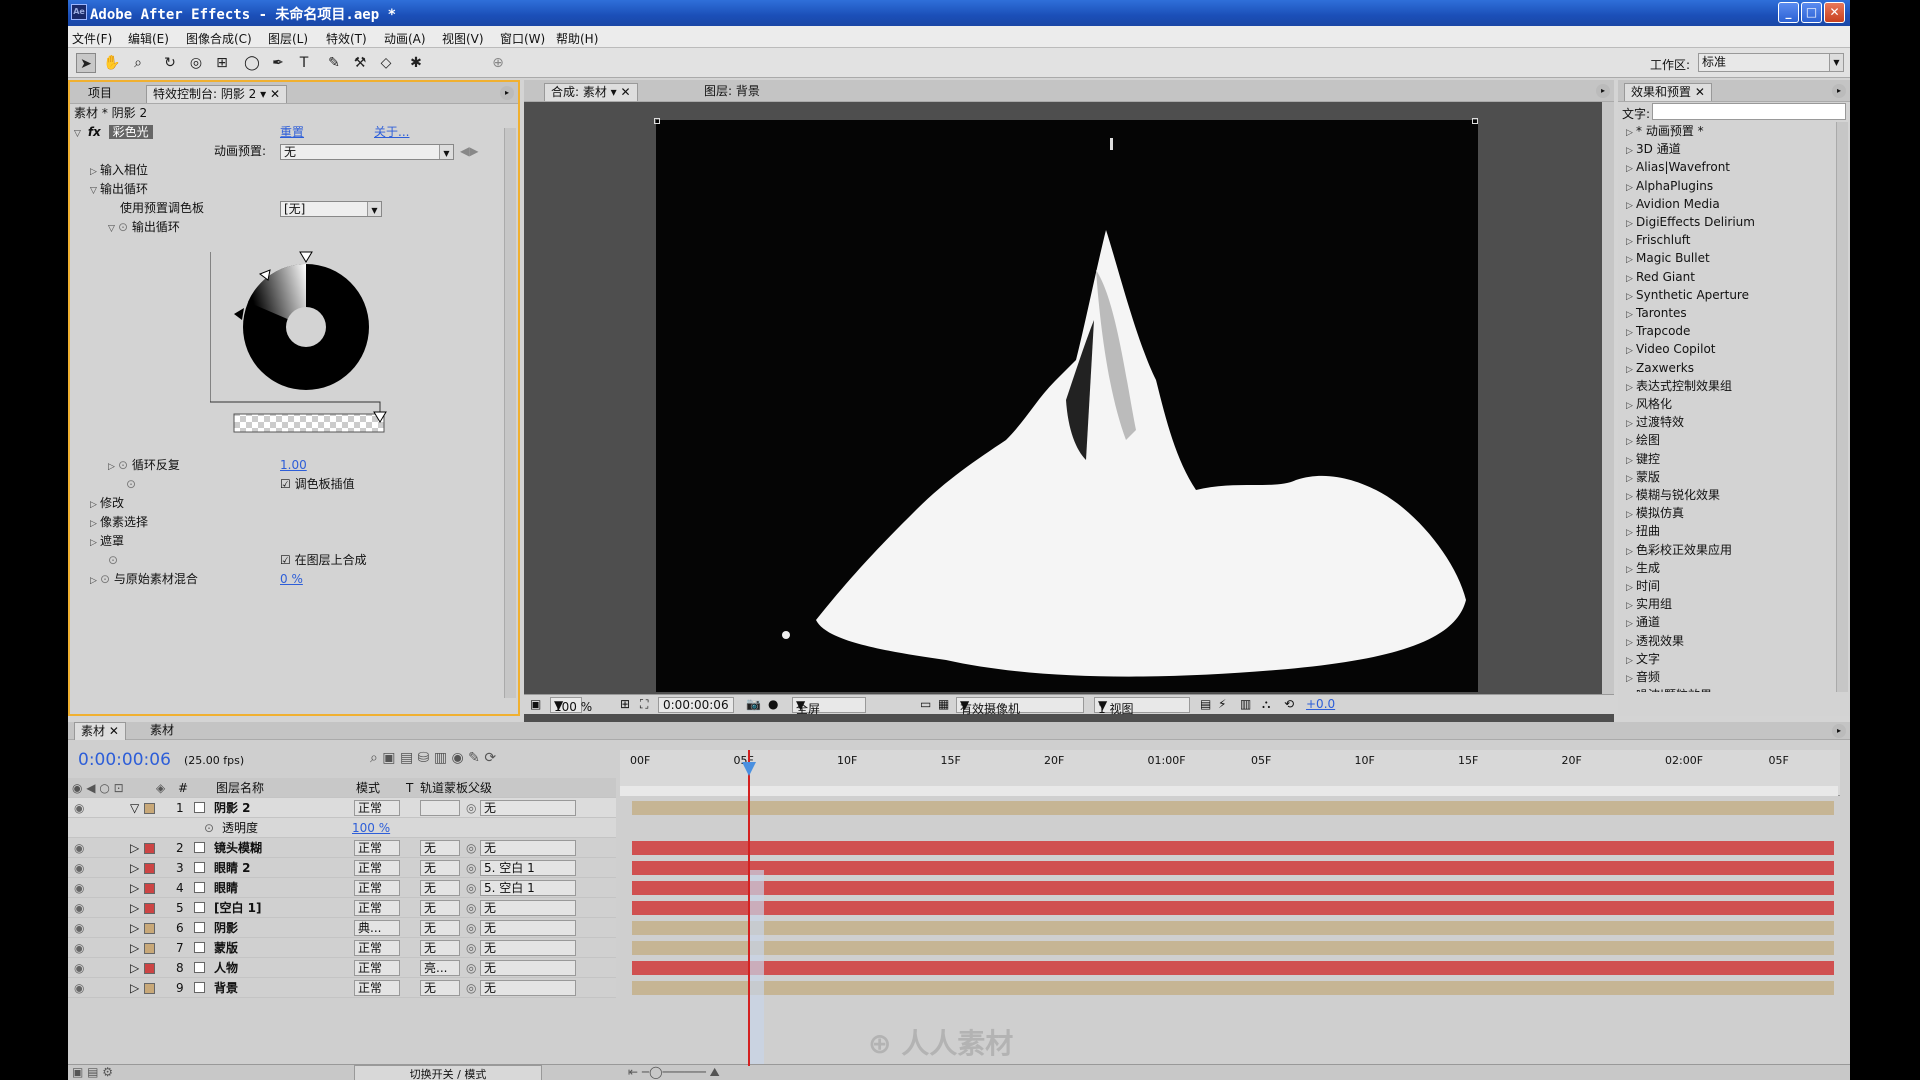 This screenshot has width=1920, height=1080. I want to click on ellipse-tool-icon: ◯, so click(252, 63).